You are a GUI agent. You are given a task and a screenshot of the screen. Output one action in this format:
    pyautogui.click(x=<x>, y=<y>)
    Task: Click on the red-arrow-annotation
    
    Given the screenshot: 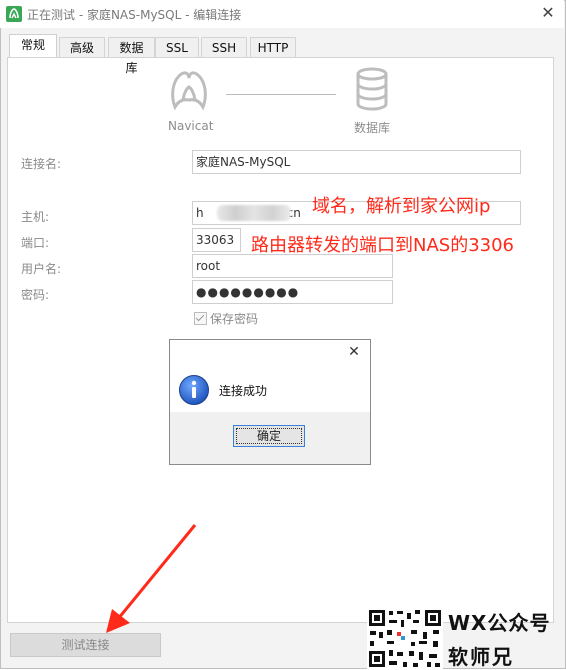 What is the action you would take?
    pyautogui.click(x=151, y=578)
    